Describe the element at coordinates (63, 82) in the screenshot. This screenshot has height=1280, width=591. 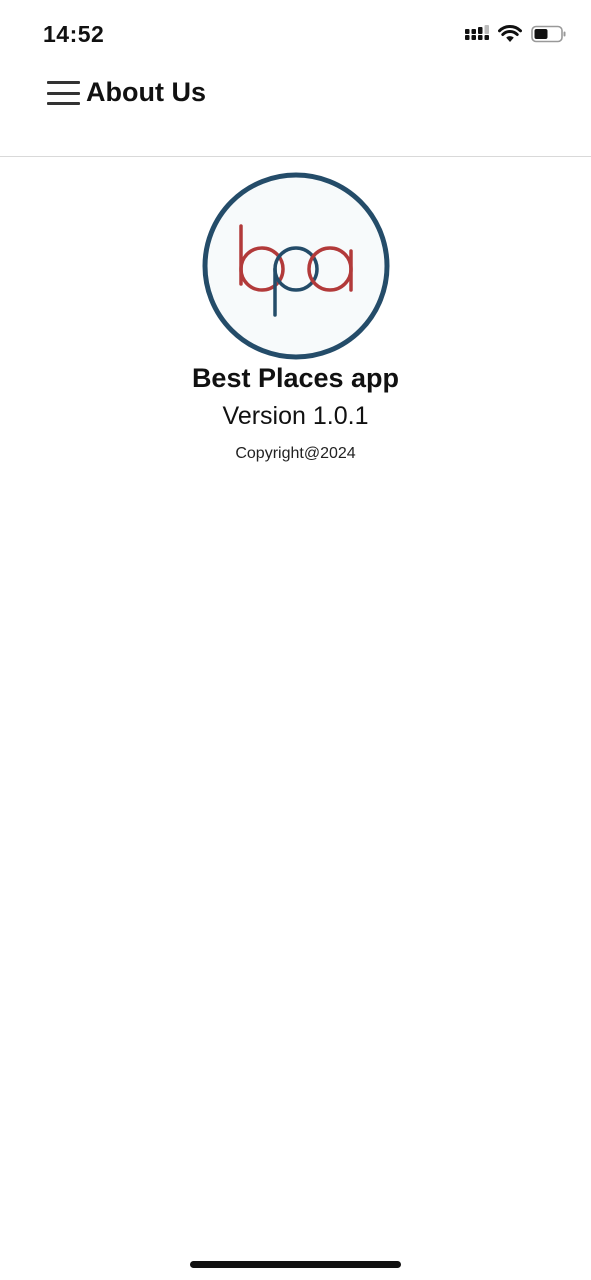
I see `hamburger-menu-icon` at that location.